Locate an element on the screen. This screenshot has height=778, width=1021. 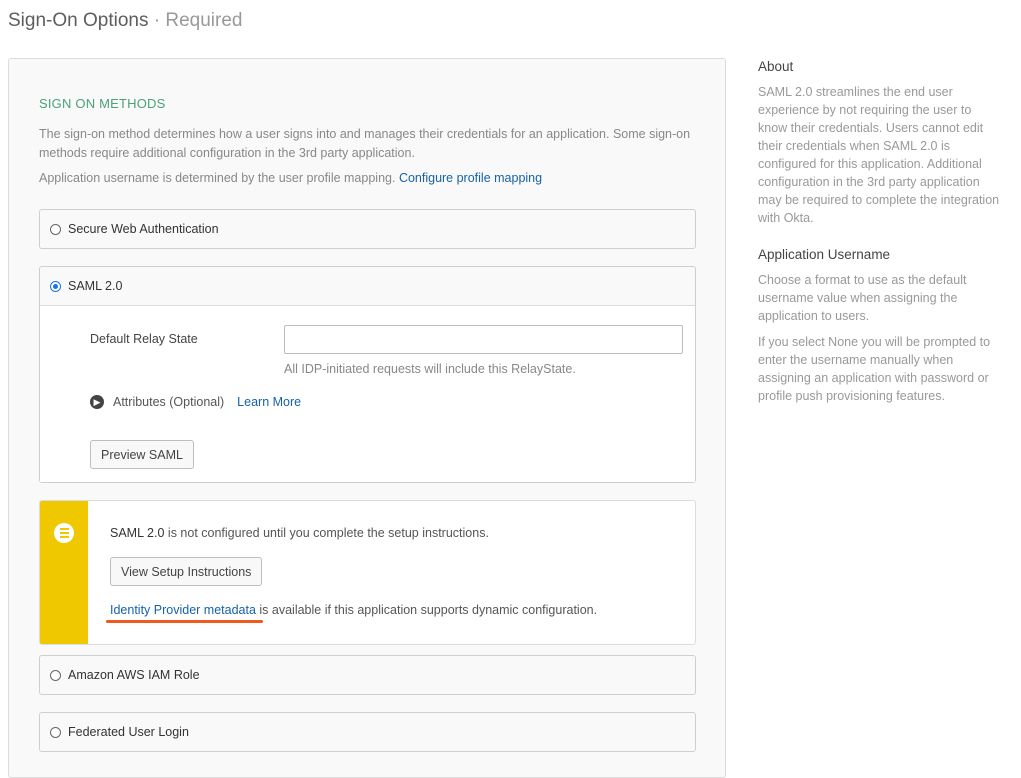
page-title-main: Sign-On Options is located at coordinates (78, 20).